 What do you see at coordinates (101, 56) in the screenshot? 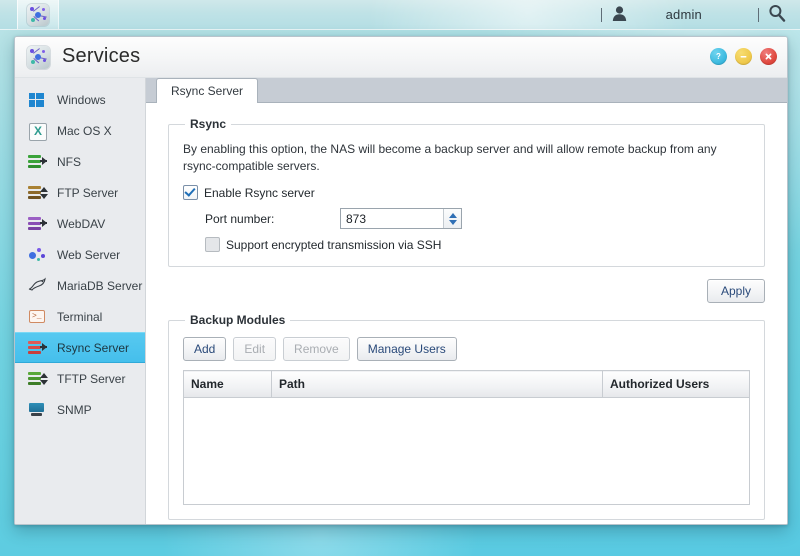
I see `page-title: Services` at bounding box center [101, 56].